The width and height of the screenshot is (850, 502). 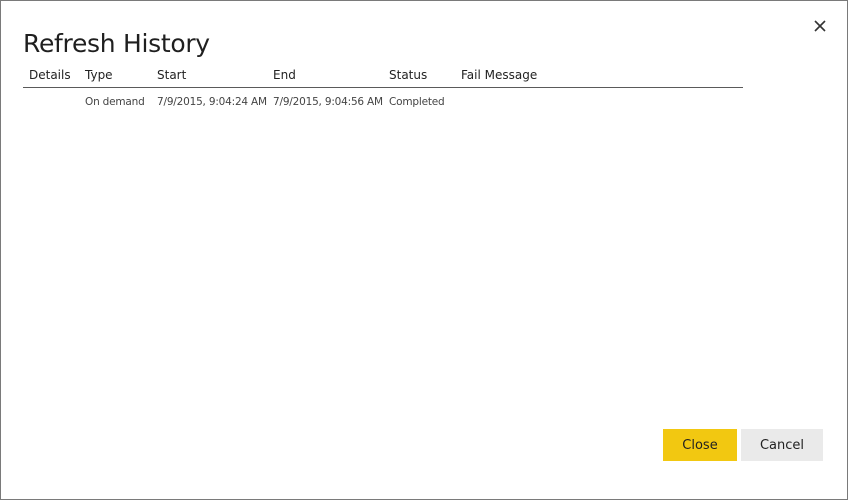 I want to click on cell-status: Completed, so click(x=417, y=102).